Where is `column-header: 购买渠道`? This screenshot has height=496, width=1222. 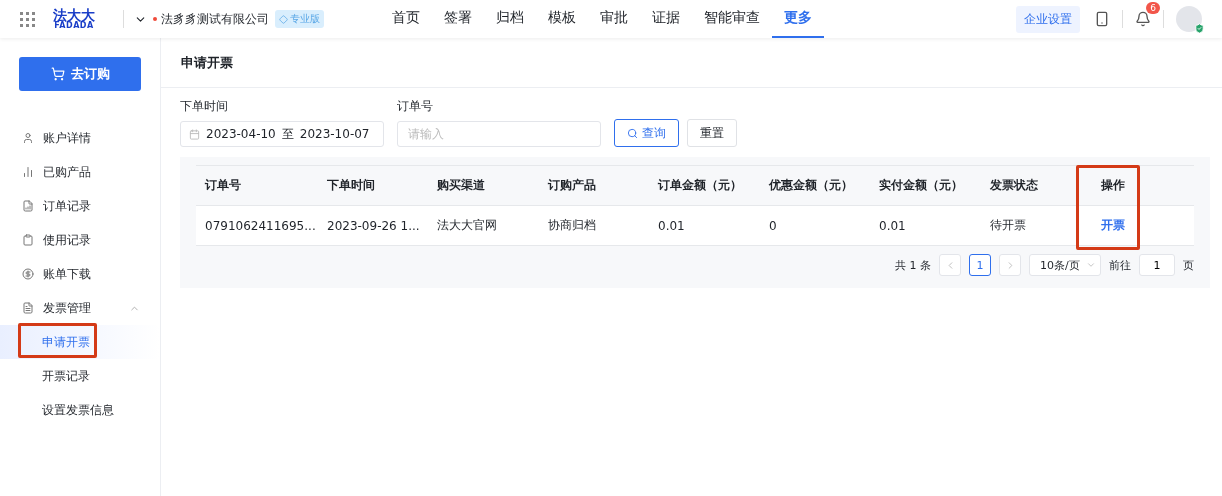
column-header: 购买渠道 is located at coordinates (461, 185).